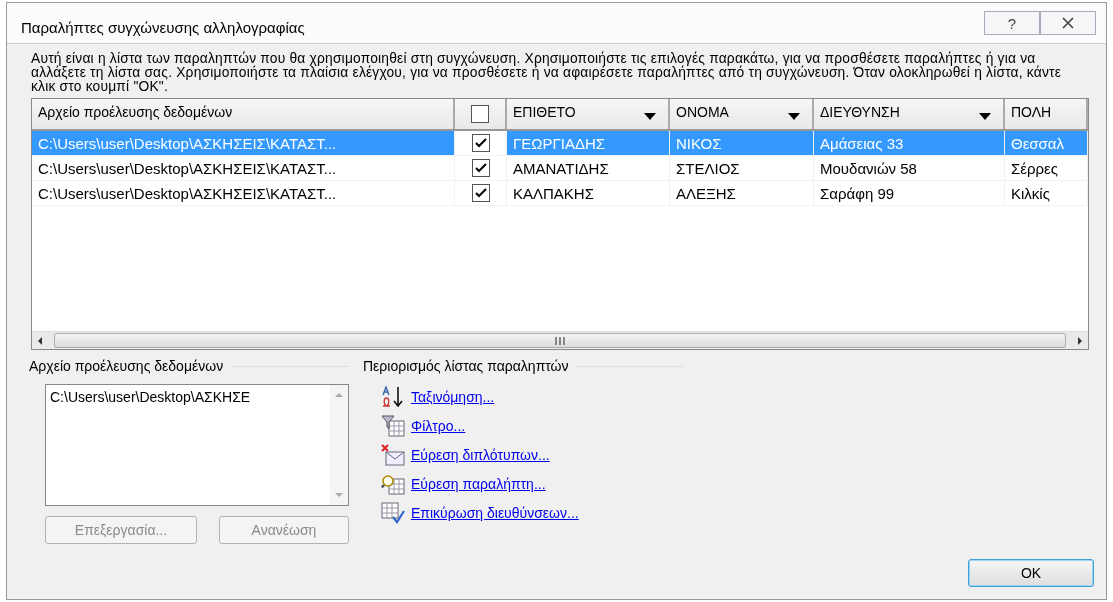  Describe the element at coordinates (588, 114) in the screenshot. I see `column-header: ΕΠΙΘΕΤΟ` at that location.